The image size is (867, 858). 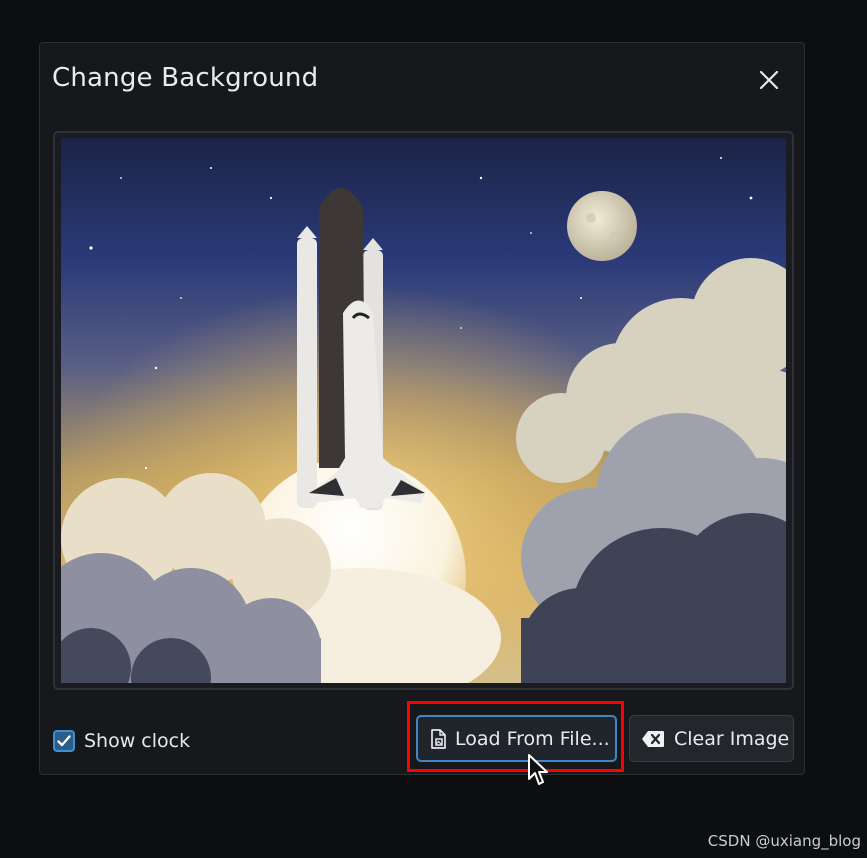 What do you see at coordinates (732, 738) in the screenshot?
I see `clear-button-label: Clear Image` at bounding box center [732, 738].